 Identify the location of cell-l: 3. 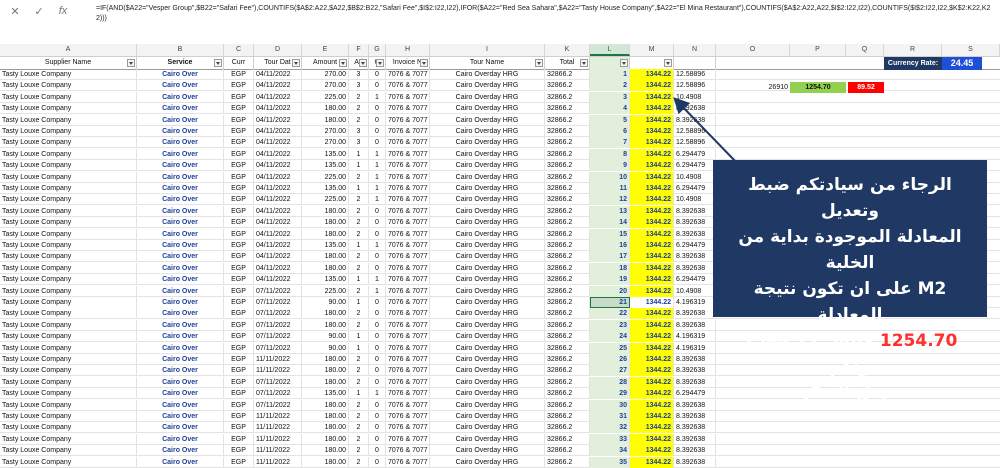
(610, 97).